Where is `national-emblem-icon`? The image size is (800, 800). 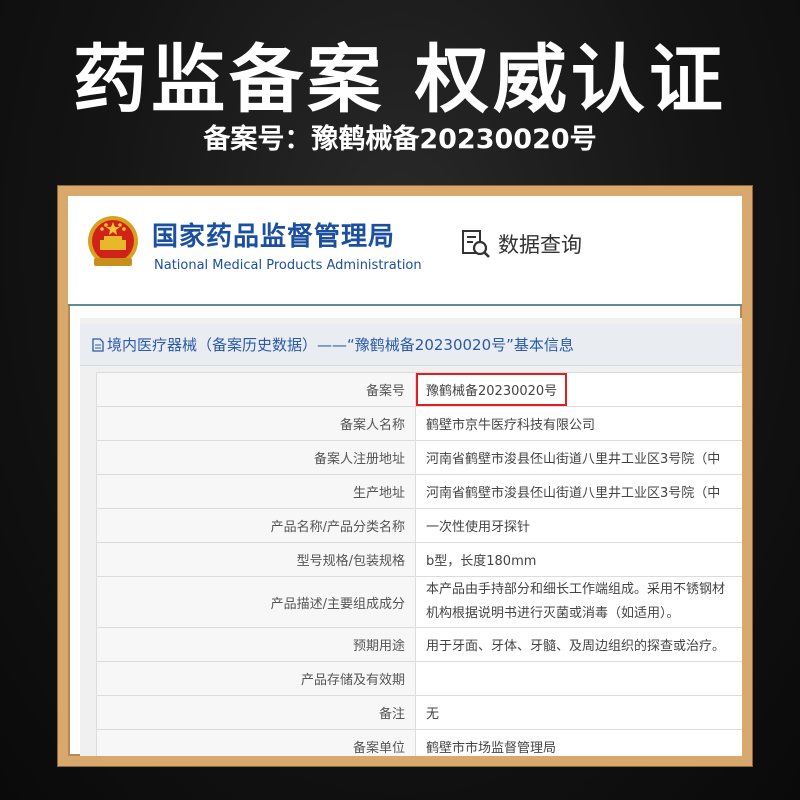 national-emblem-icon is located at coordinates (113, 241).